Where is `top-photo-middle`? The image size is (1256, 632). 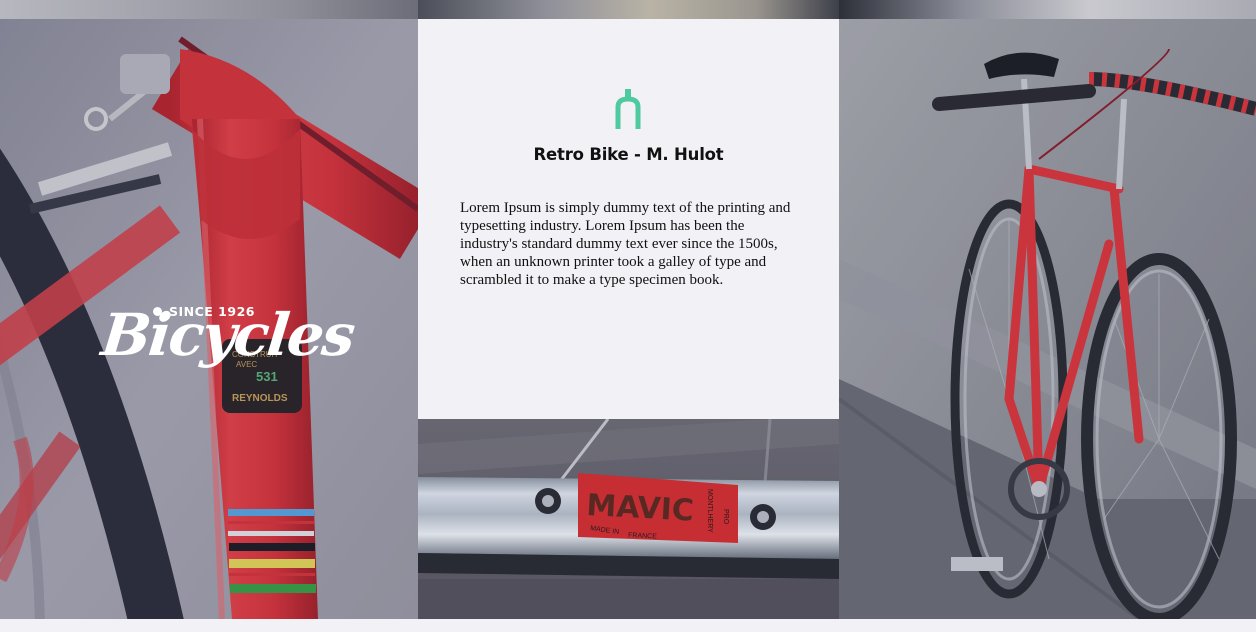 top-photo-middle is located at coordinates (628, 9).